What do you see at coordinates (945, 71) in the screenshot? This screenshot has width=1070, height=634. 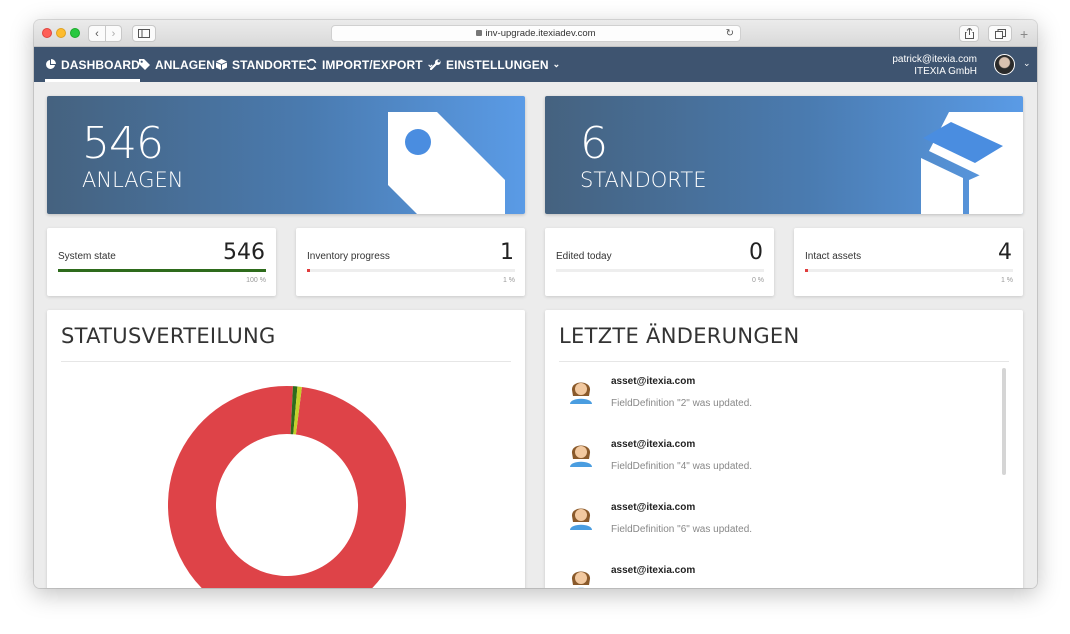 I see `user-company: ITEXIA GmbH` at bounding box center [945, 71].